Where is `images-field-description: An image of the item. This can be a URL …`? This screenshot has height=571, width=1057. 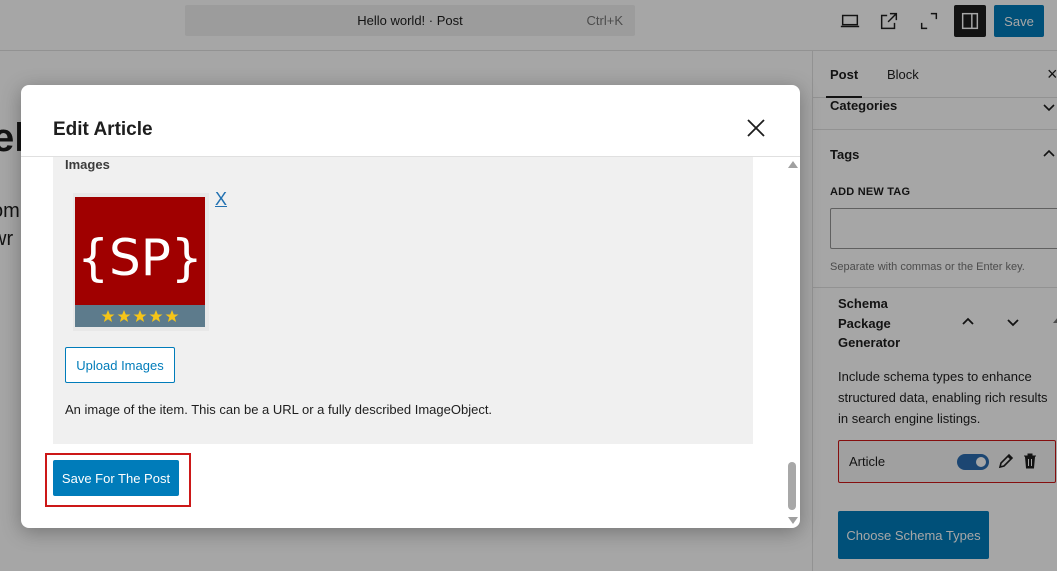 images-field-description: An image of the item. This can be a URL … is located at coordinates (279, 409).